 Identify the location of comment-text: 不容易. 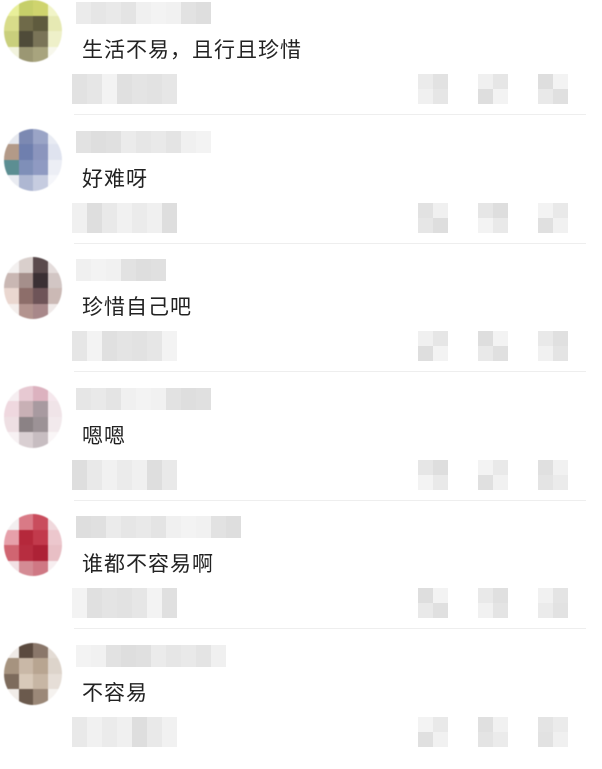
(115, 692).